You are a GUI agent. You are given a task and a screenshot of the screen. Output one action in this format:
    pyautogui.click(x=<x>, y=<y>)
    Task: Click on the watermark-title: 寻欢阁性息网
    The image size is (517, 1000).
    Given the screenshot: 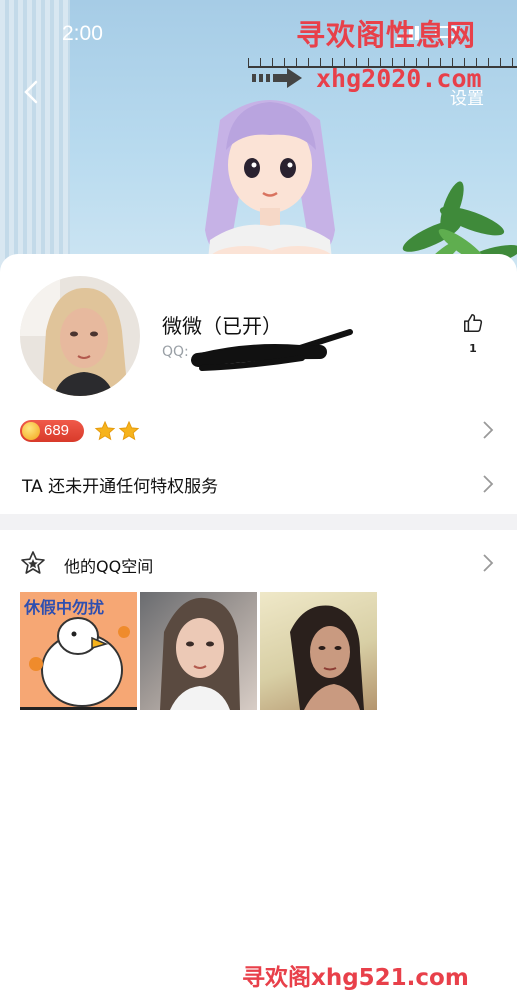 What is the action you would take?
    pyautogui.click(x=386, y=35)
    